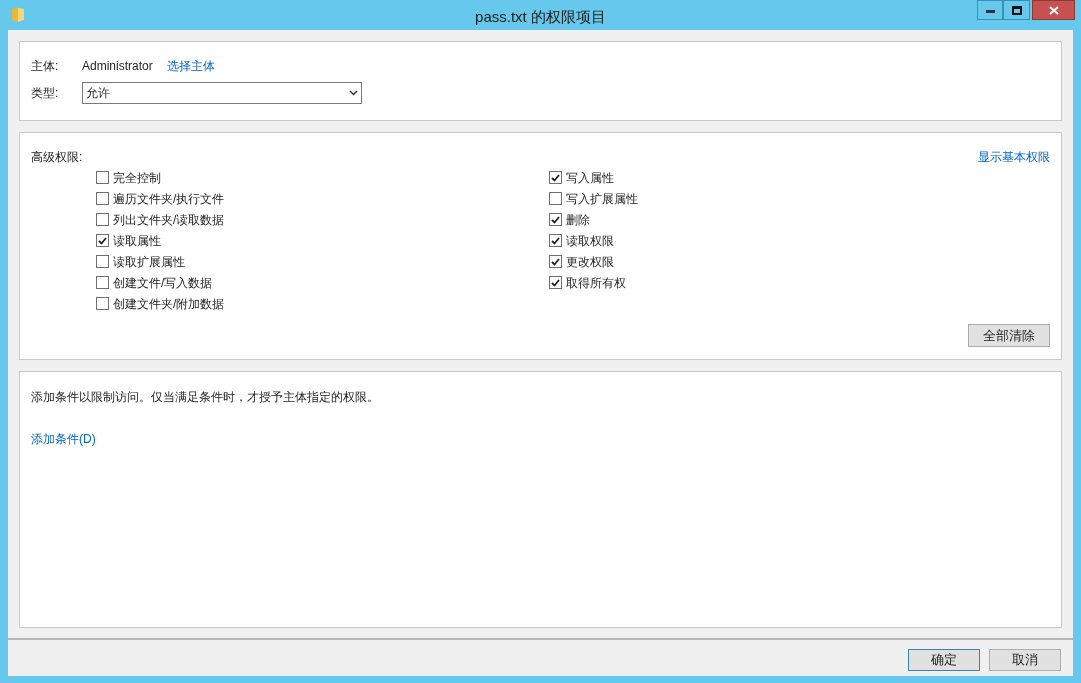 The height and width of the screenshot is (683, 1081). Describe the element at coordinates (137, 241) in the screenshot. I see `permission-label: 读取属性` at that location.